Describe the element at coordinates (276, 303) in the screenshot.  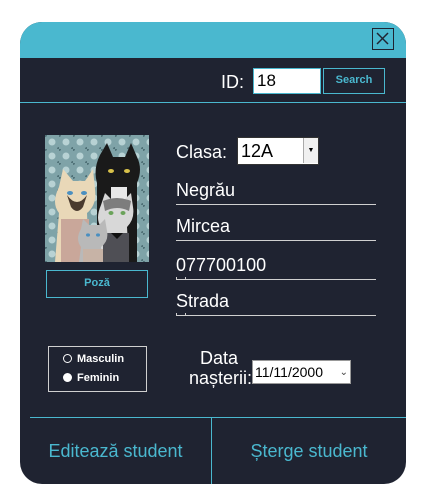
I see `street-field: Strada` at that location.